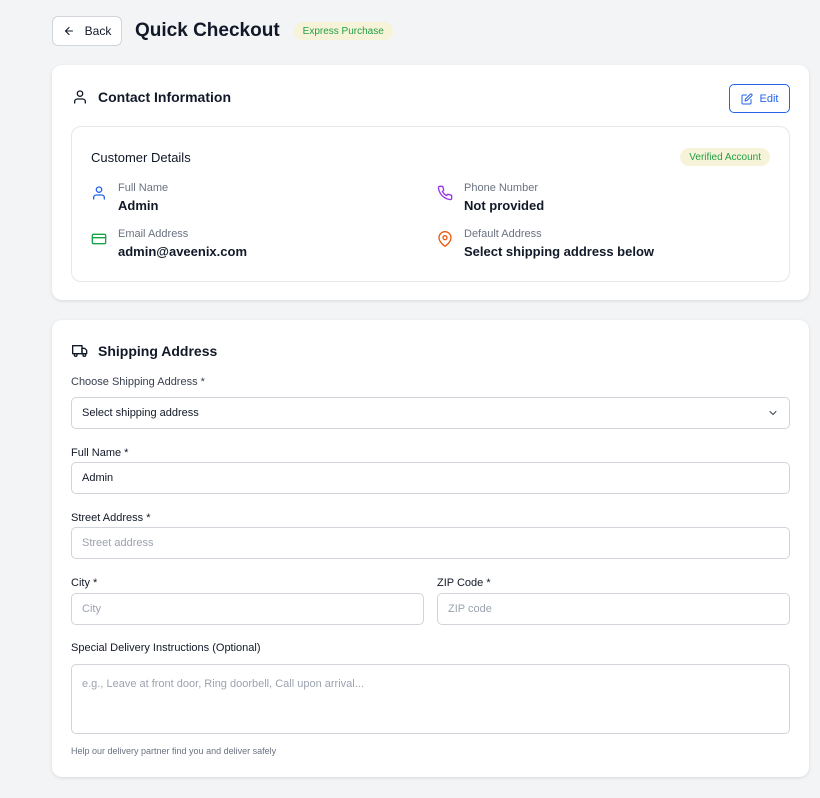 The width and height of the screenshot is (820, 798). Describe the element at coordinates (445, 239) in the screenshot. I see `map-pin-icon` at that location.